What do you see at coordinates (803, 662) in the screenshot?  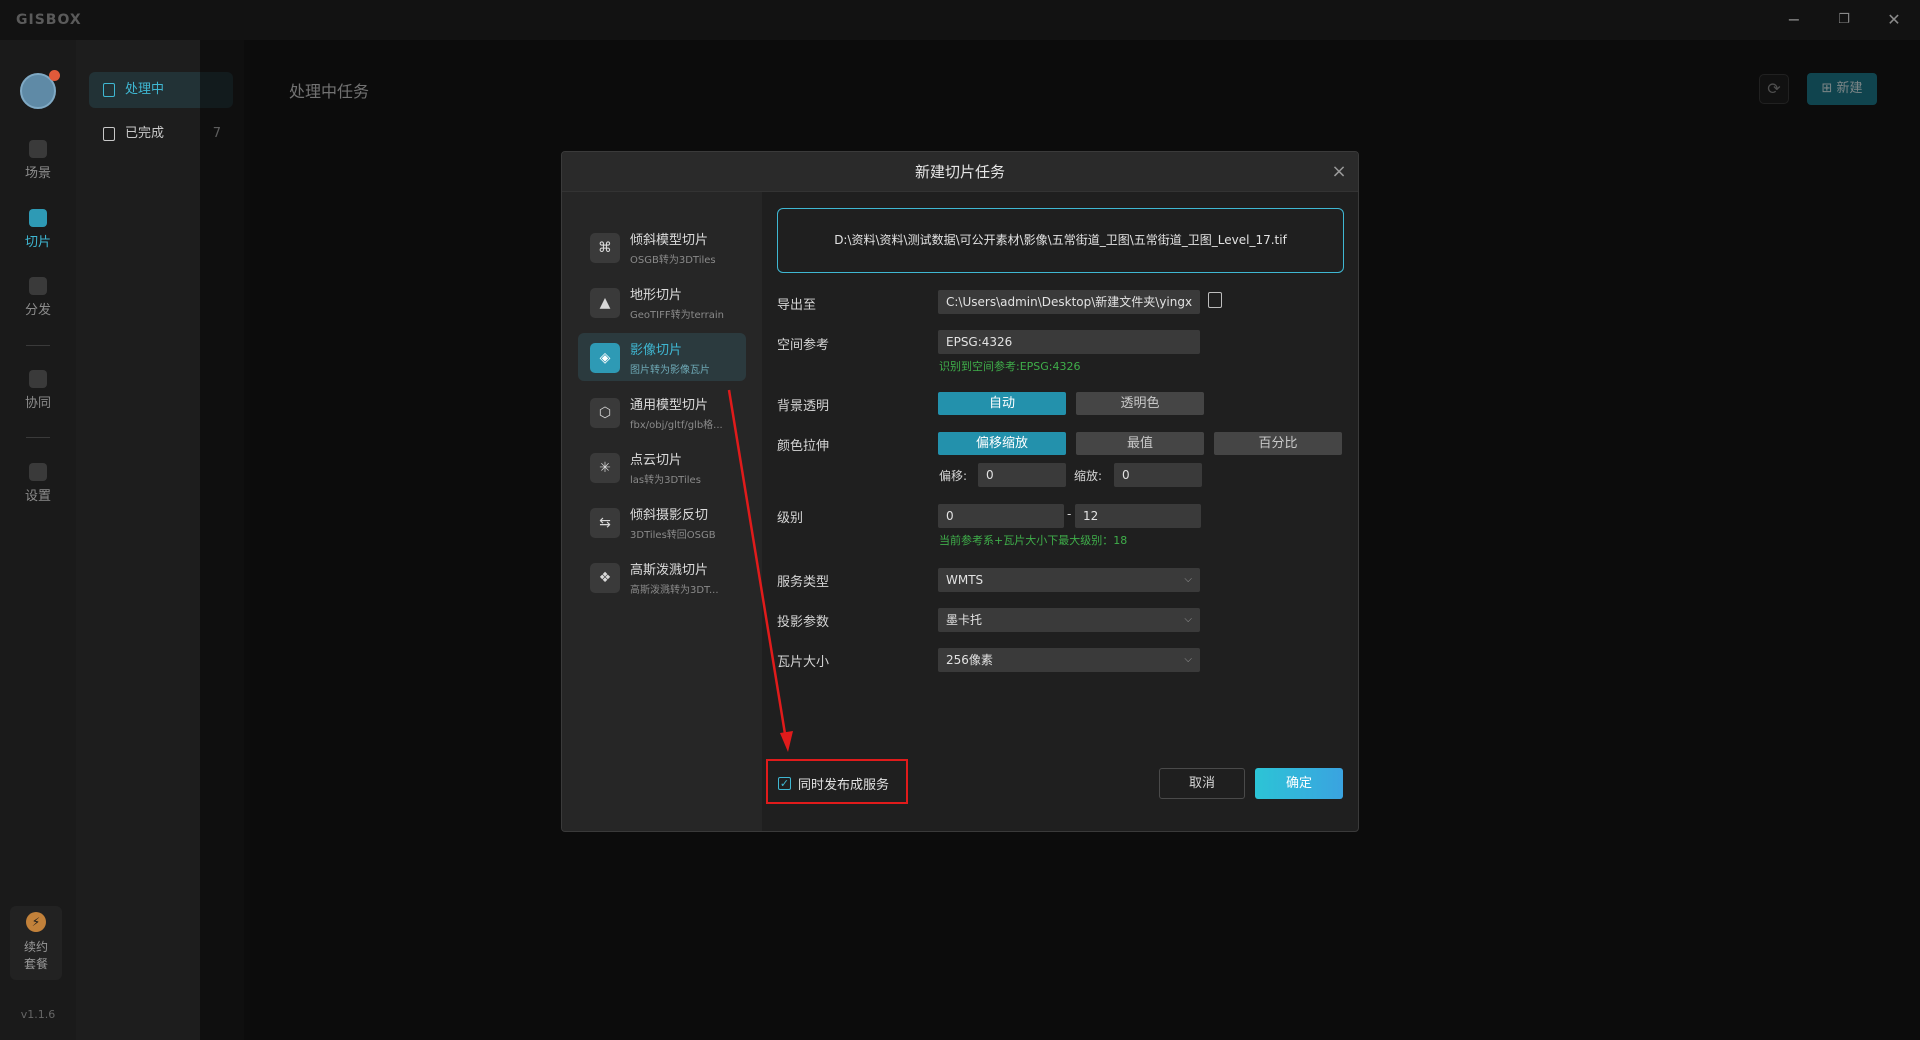 I see `tile-size-label: 瓦片大小` at bounding box center [803, 662].